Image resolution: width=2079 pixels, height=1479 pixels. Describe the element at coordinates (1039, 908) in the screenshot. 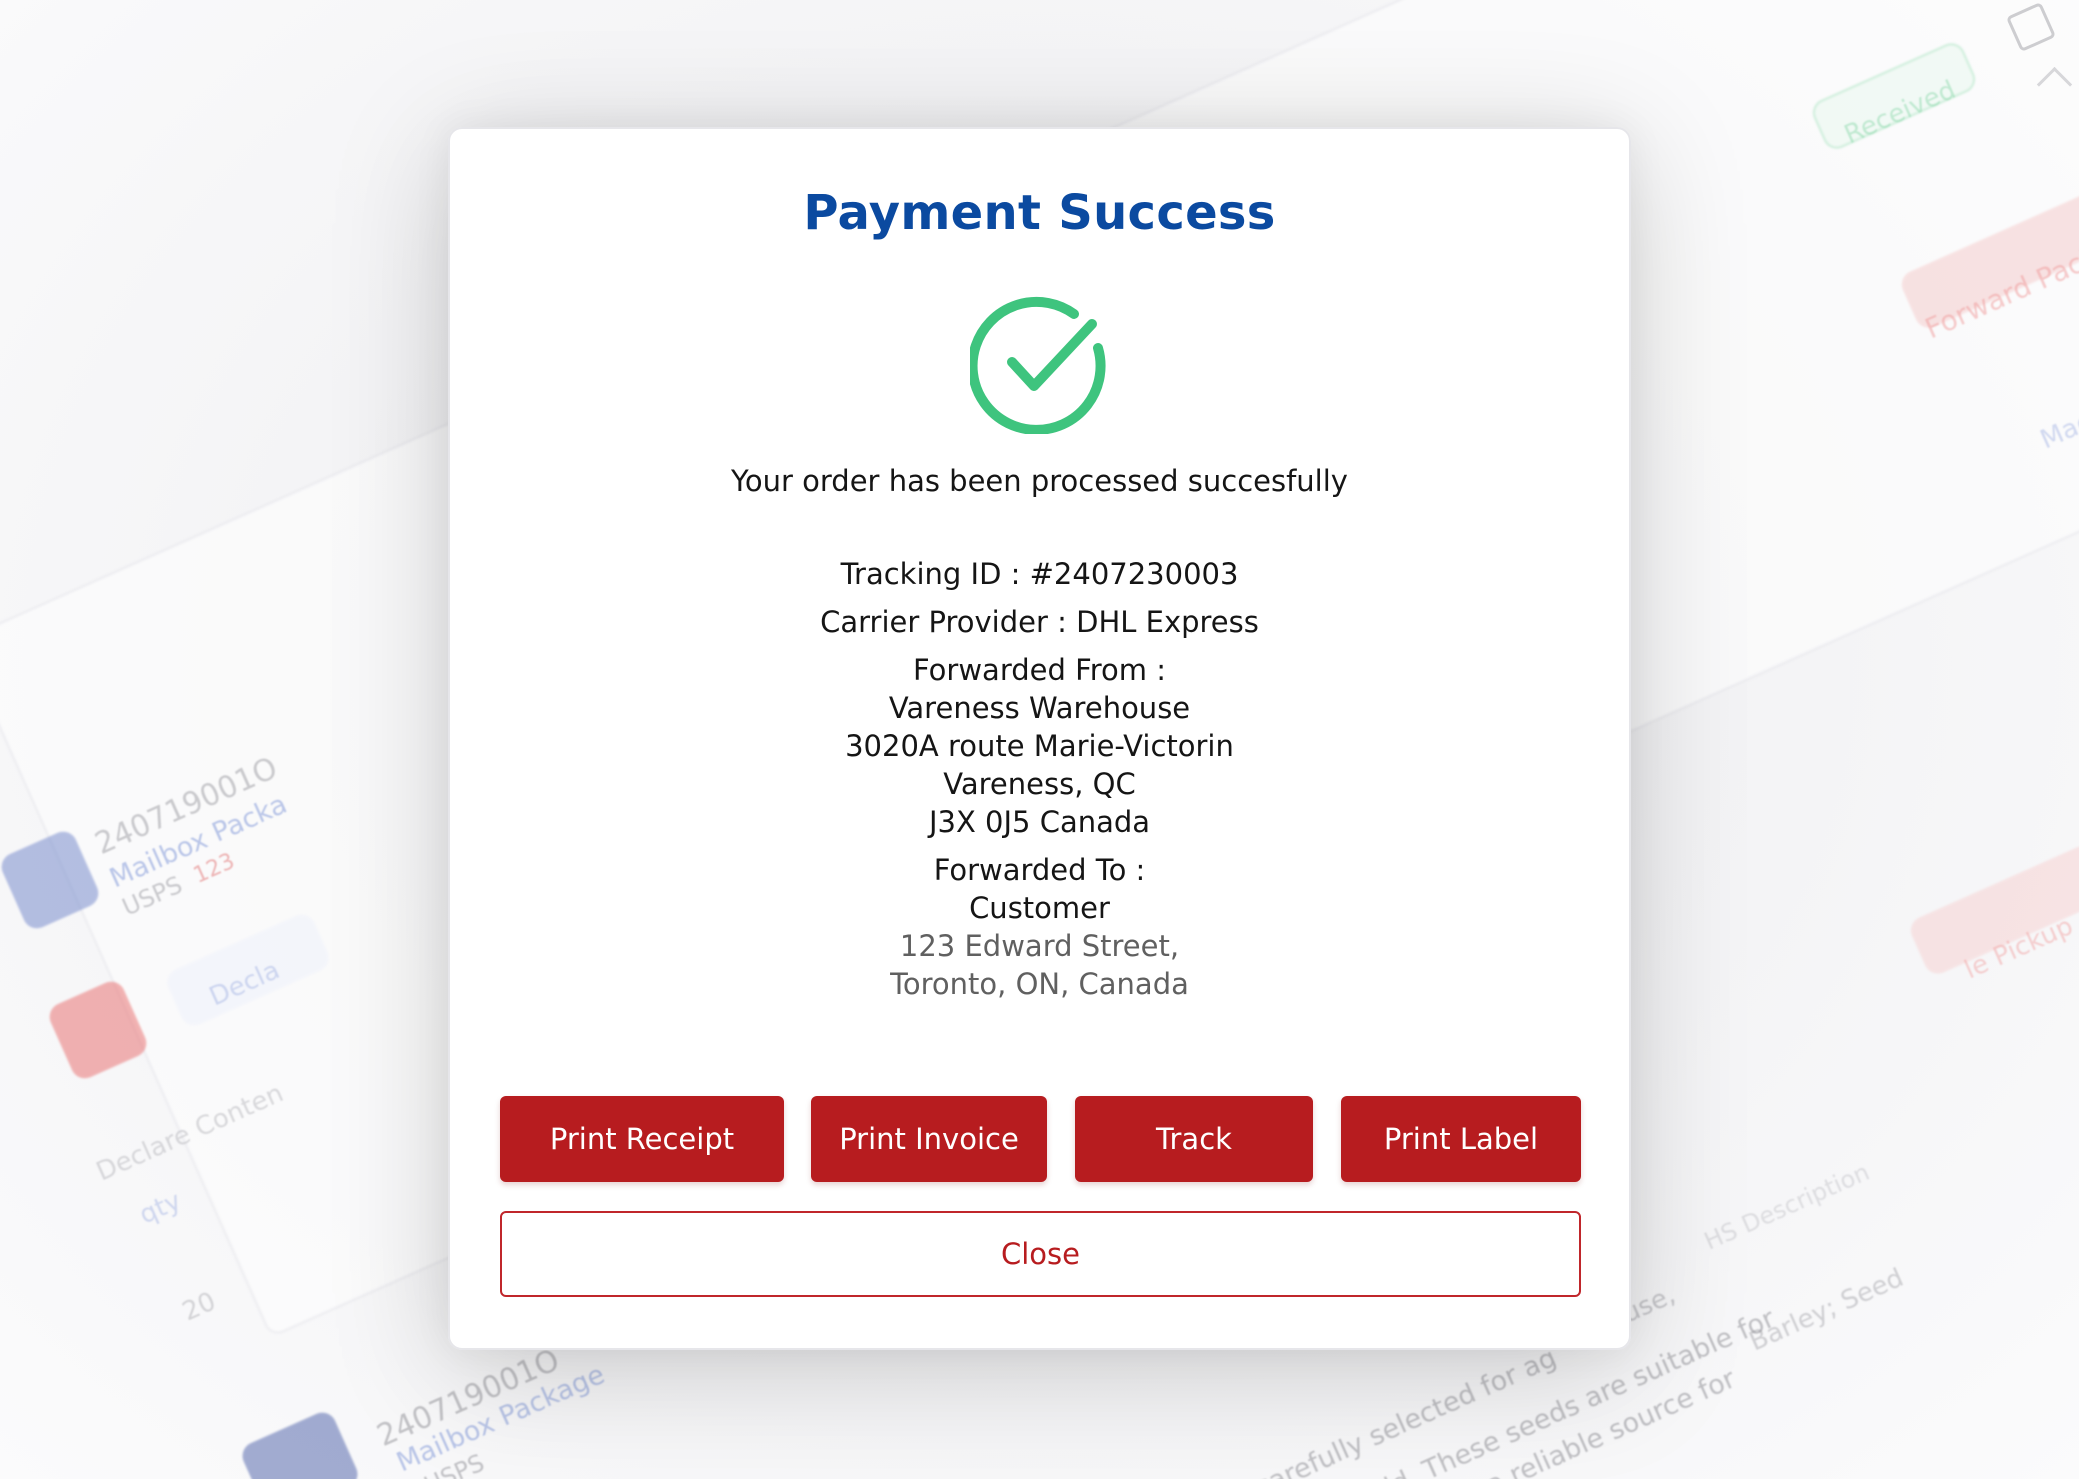

I see `forwarded-to-name: Customer` at that location.